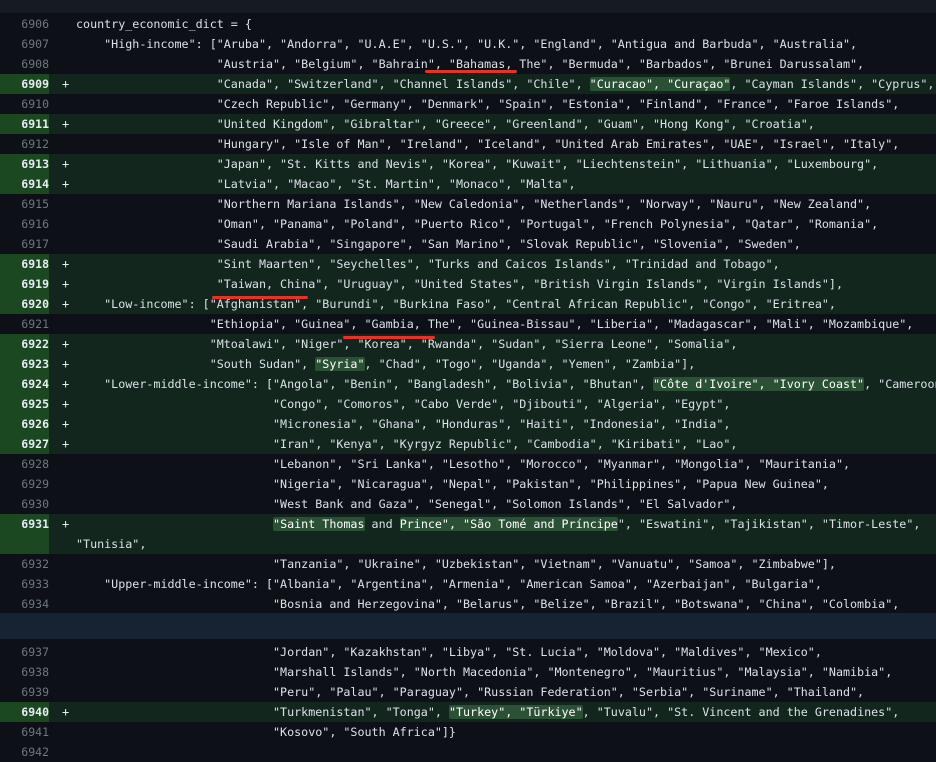 This screenshot has width=936, height=762. I want to click on diff-line-added: "Tunisia",, so click(468, 544).